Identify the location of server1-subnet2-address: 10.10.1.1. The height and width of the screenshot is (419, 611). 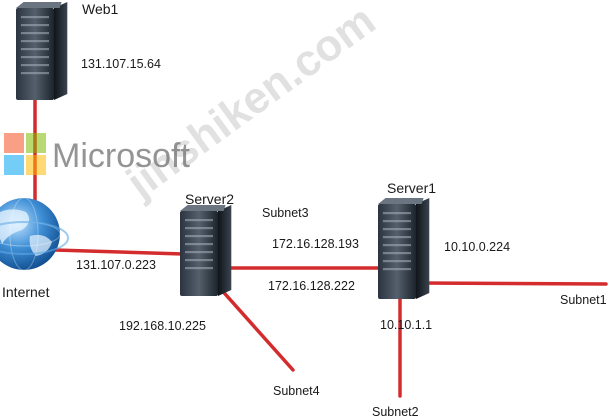
(406, 325).